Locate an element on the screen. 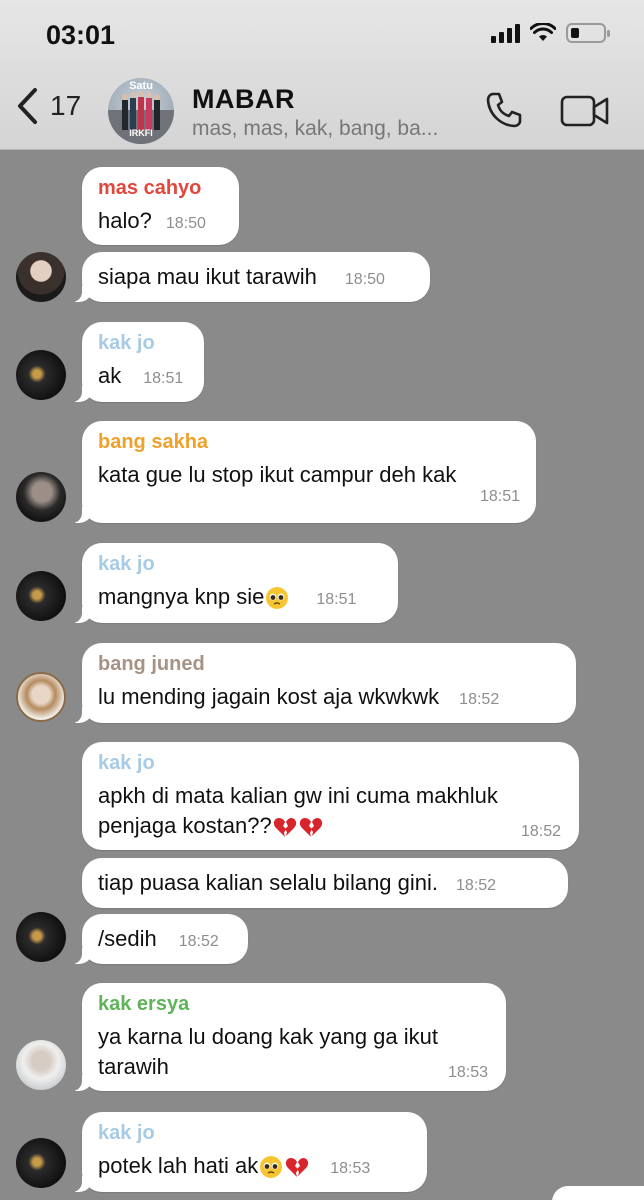 Image resolution: width=644 pixels, height=1200 pixels. status-time: 03:01 is located at coordinates (81, 35).